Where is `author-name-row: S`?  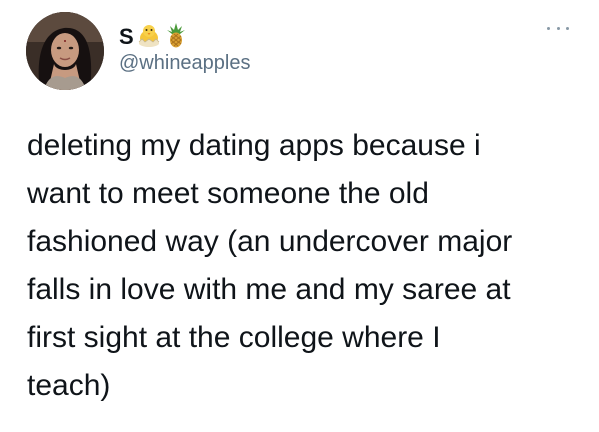 author-name-row: S is located at coordinates (153, 37).